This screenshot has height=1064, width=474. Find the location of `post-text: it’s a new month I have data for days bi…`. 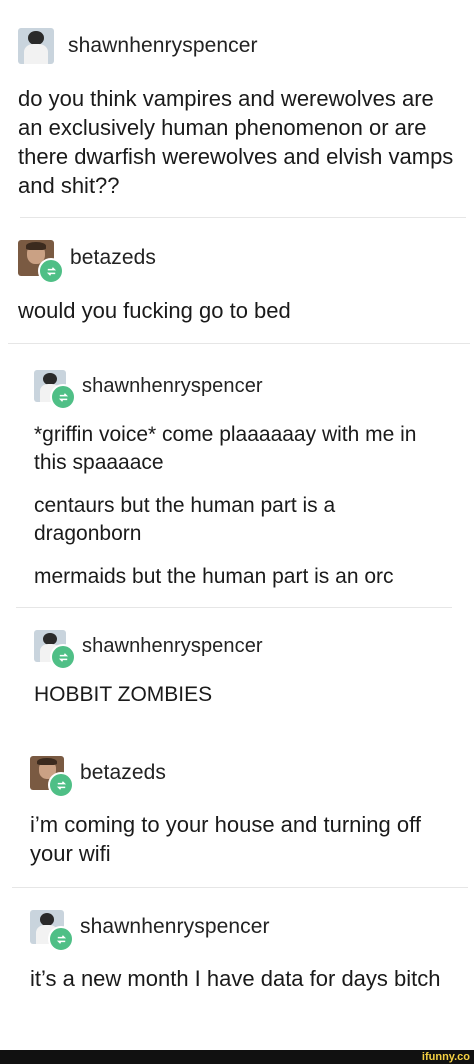

post-text: it’s a new month I have data for days bi… is located at coordinates (235, 978).